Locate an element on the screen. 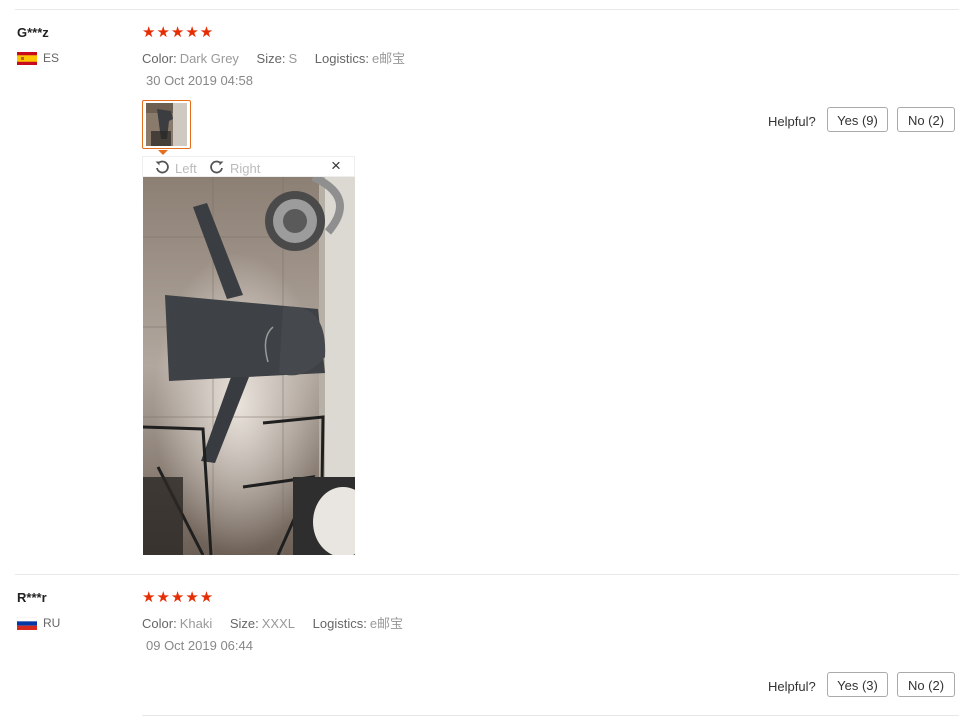 This screenshot has width=973, height=716. rotate-left-button: Left is located at coordinates (175, 168).